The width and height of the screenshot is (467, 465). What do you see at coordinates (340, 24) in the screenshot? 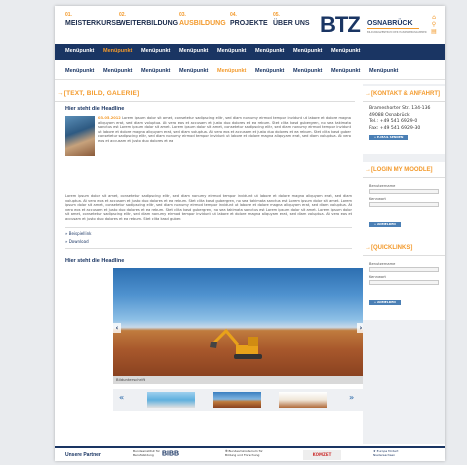
I see `logo-mark: BTZ` at bounding box center [340, 24].